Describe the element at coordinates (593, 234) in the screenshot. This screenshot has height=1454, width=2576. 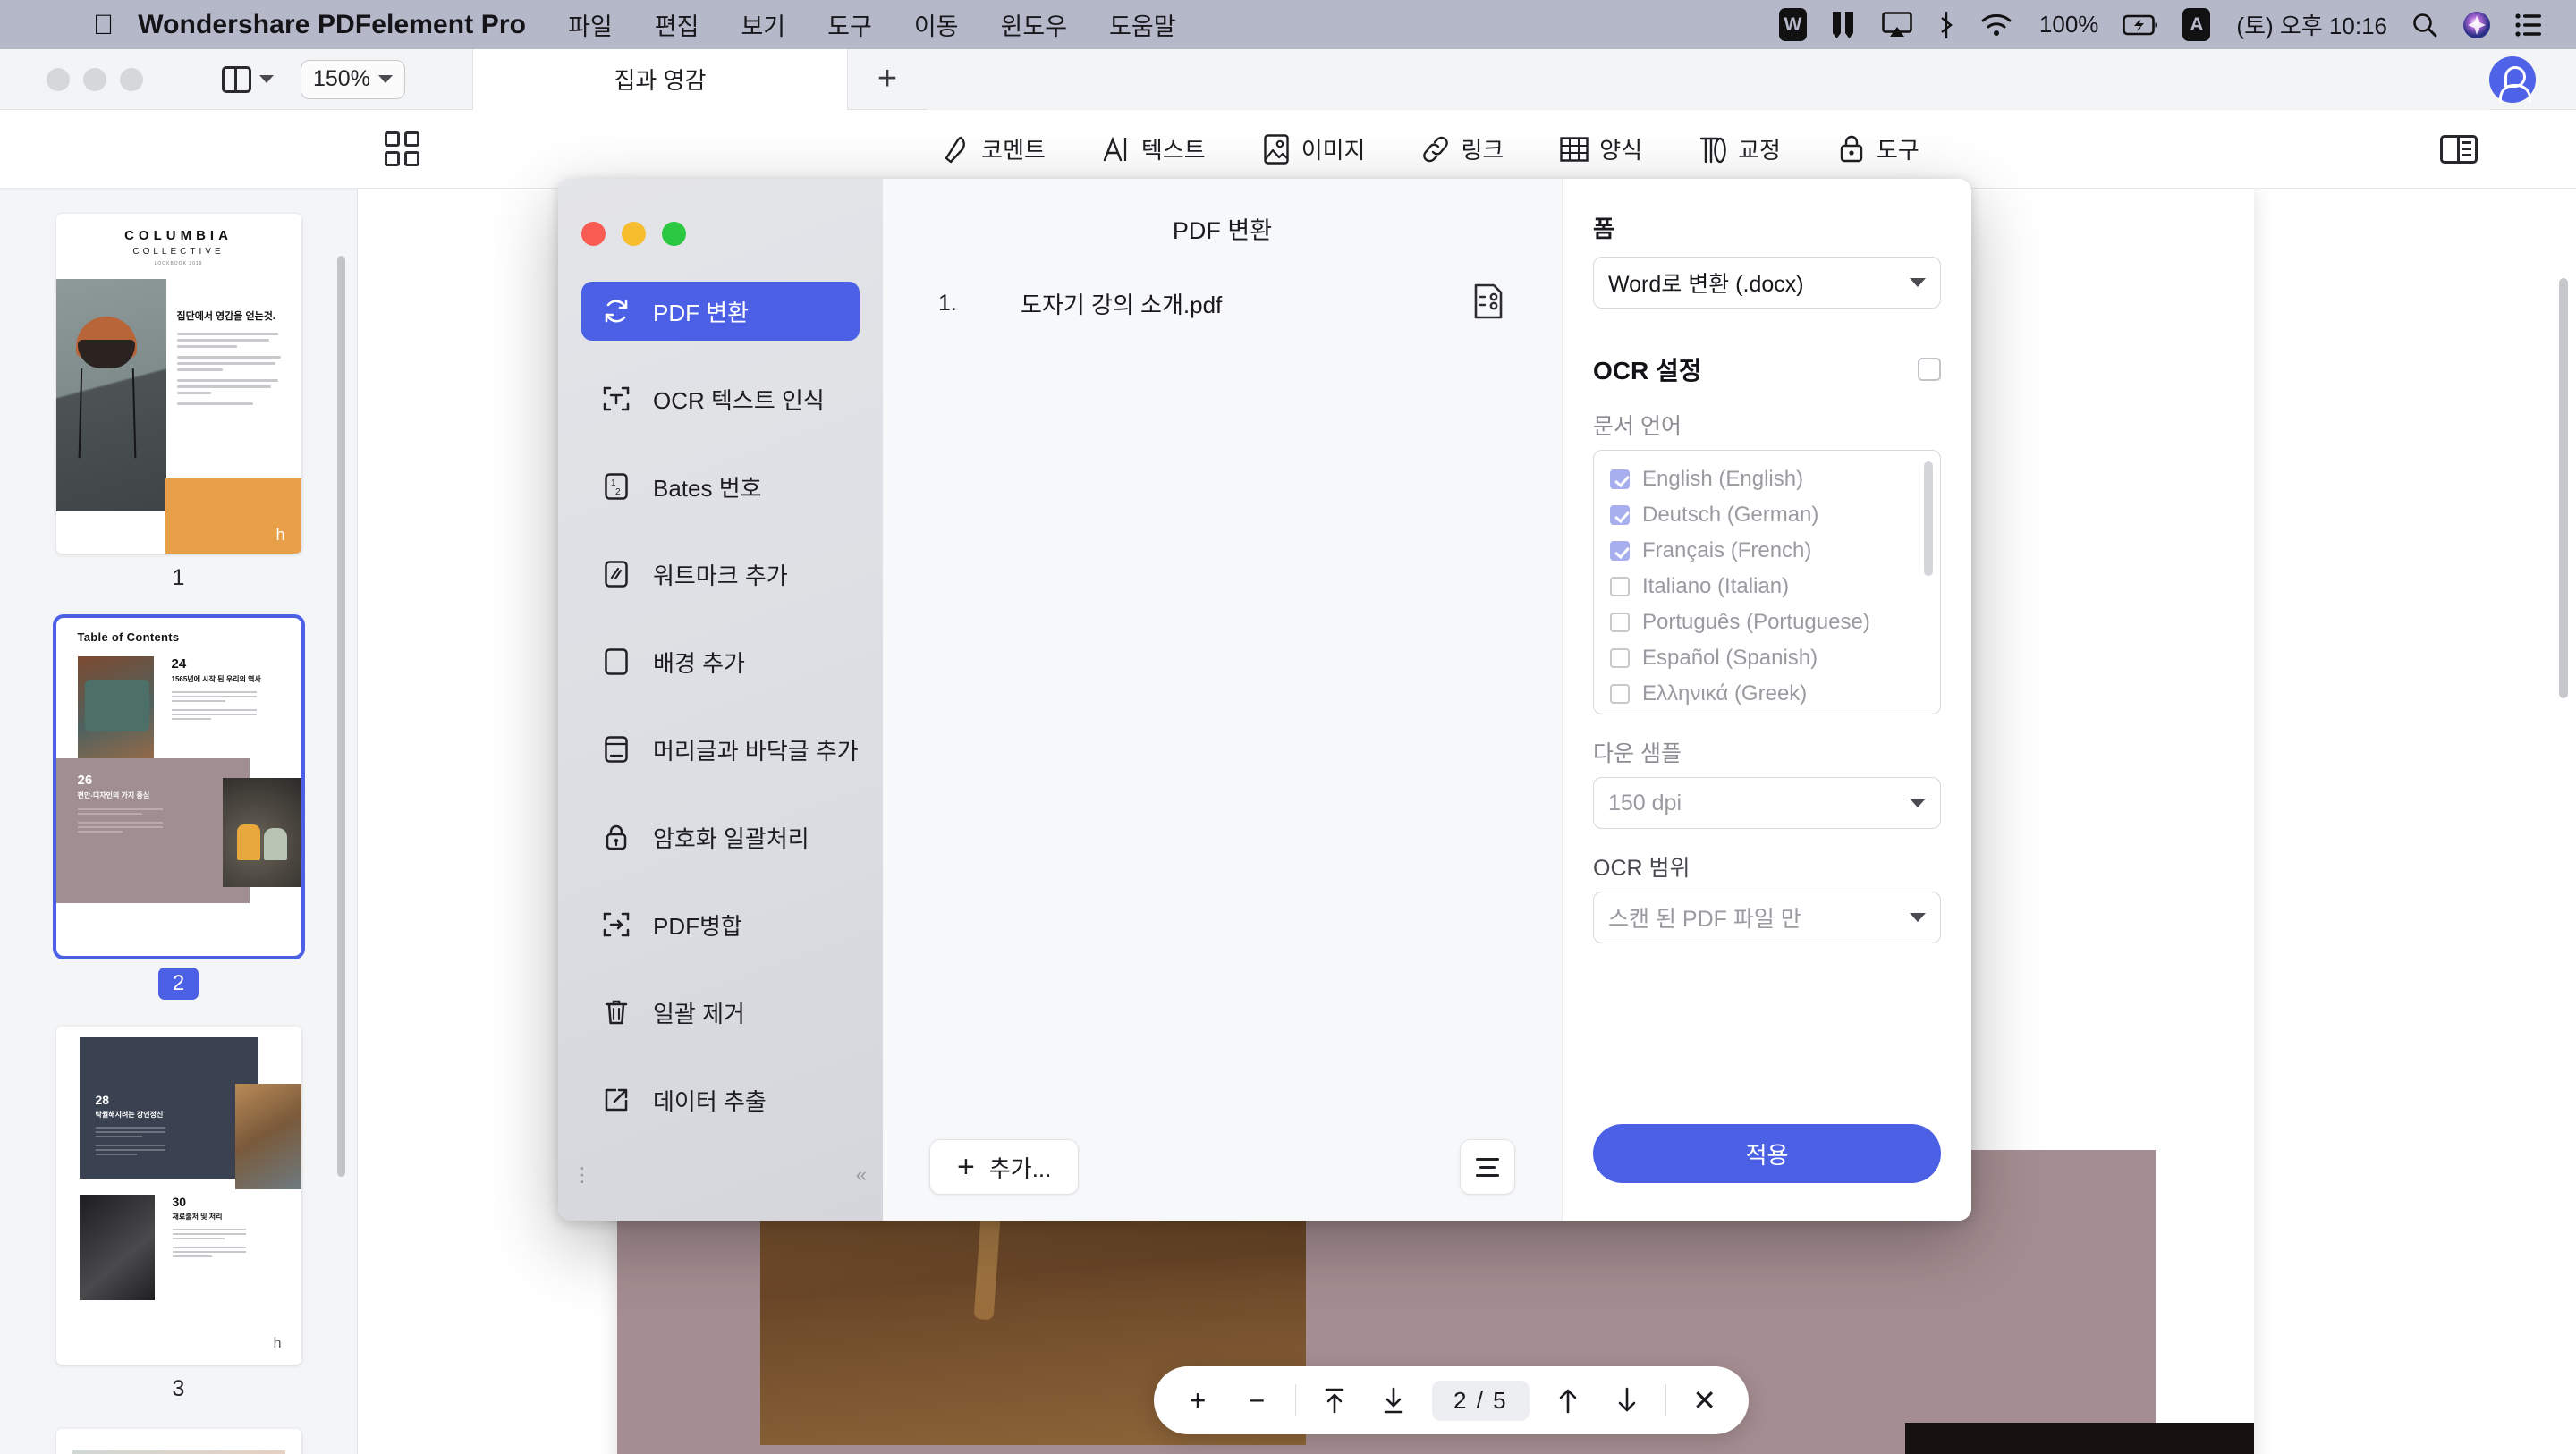
I see `dialog-close-button` at that location.